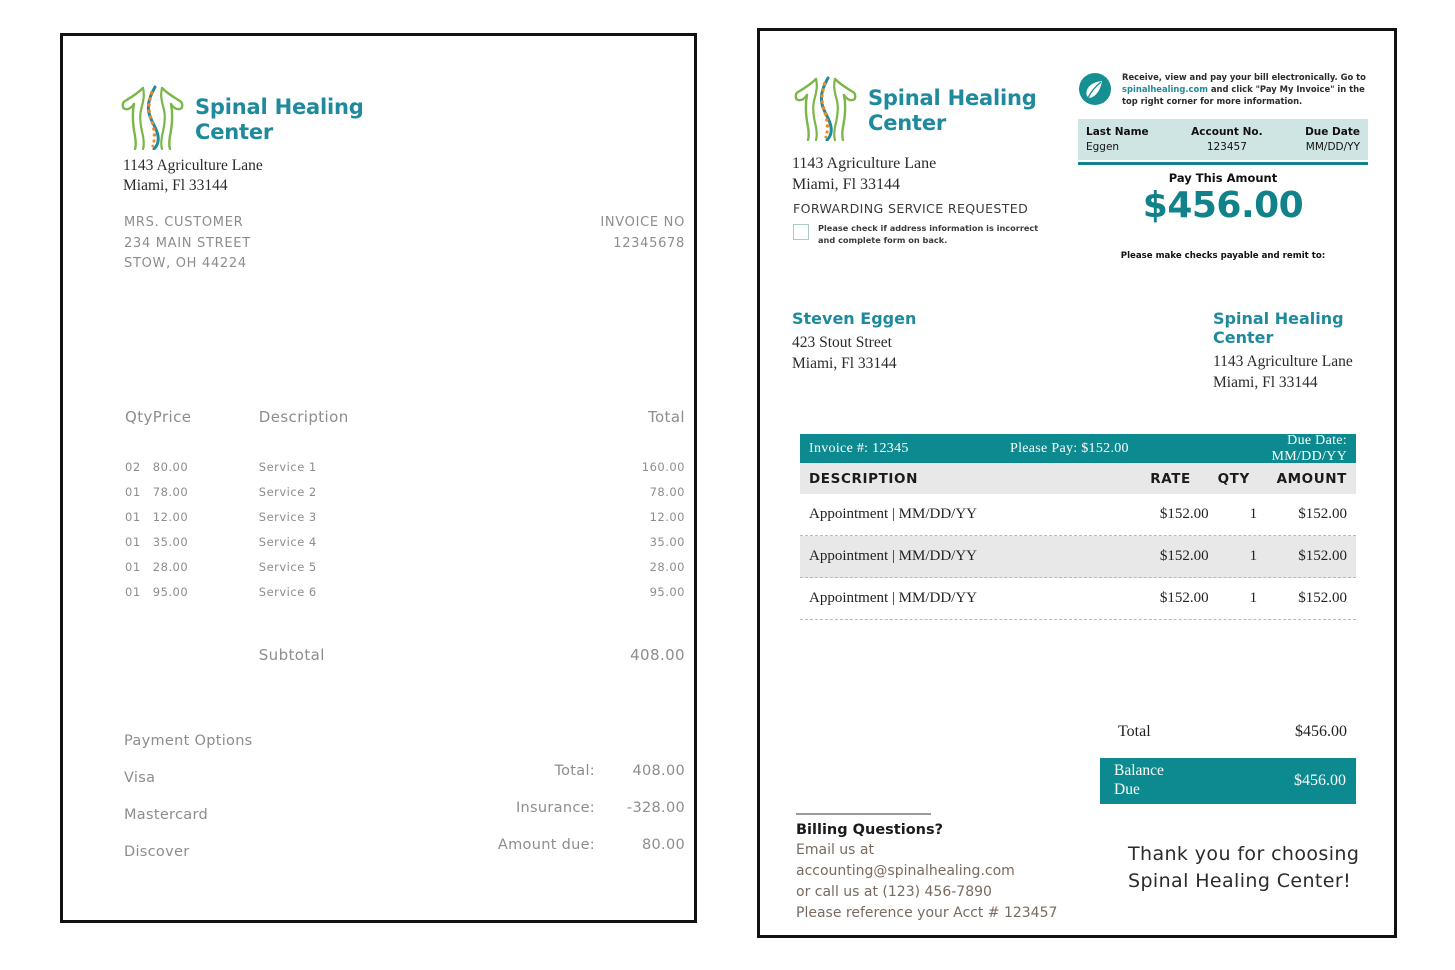  What do you see at coordinates (378, 466) in the screenshot?
I see `table-row: 02 80.00 Service 1 160.00` at bounding box center [378, 466].